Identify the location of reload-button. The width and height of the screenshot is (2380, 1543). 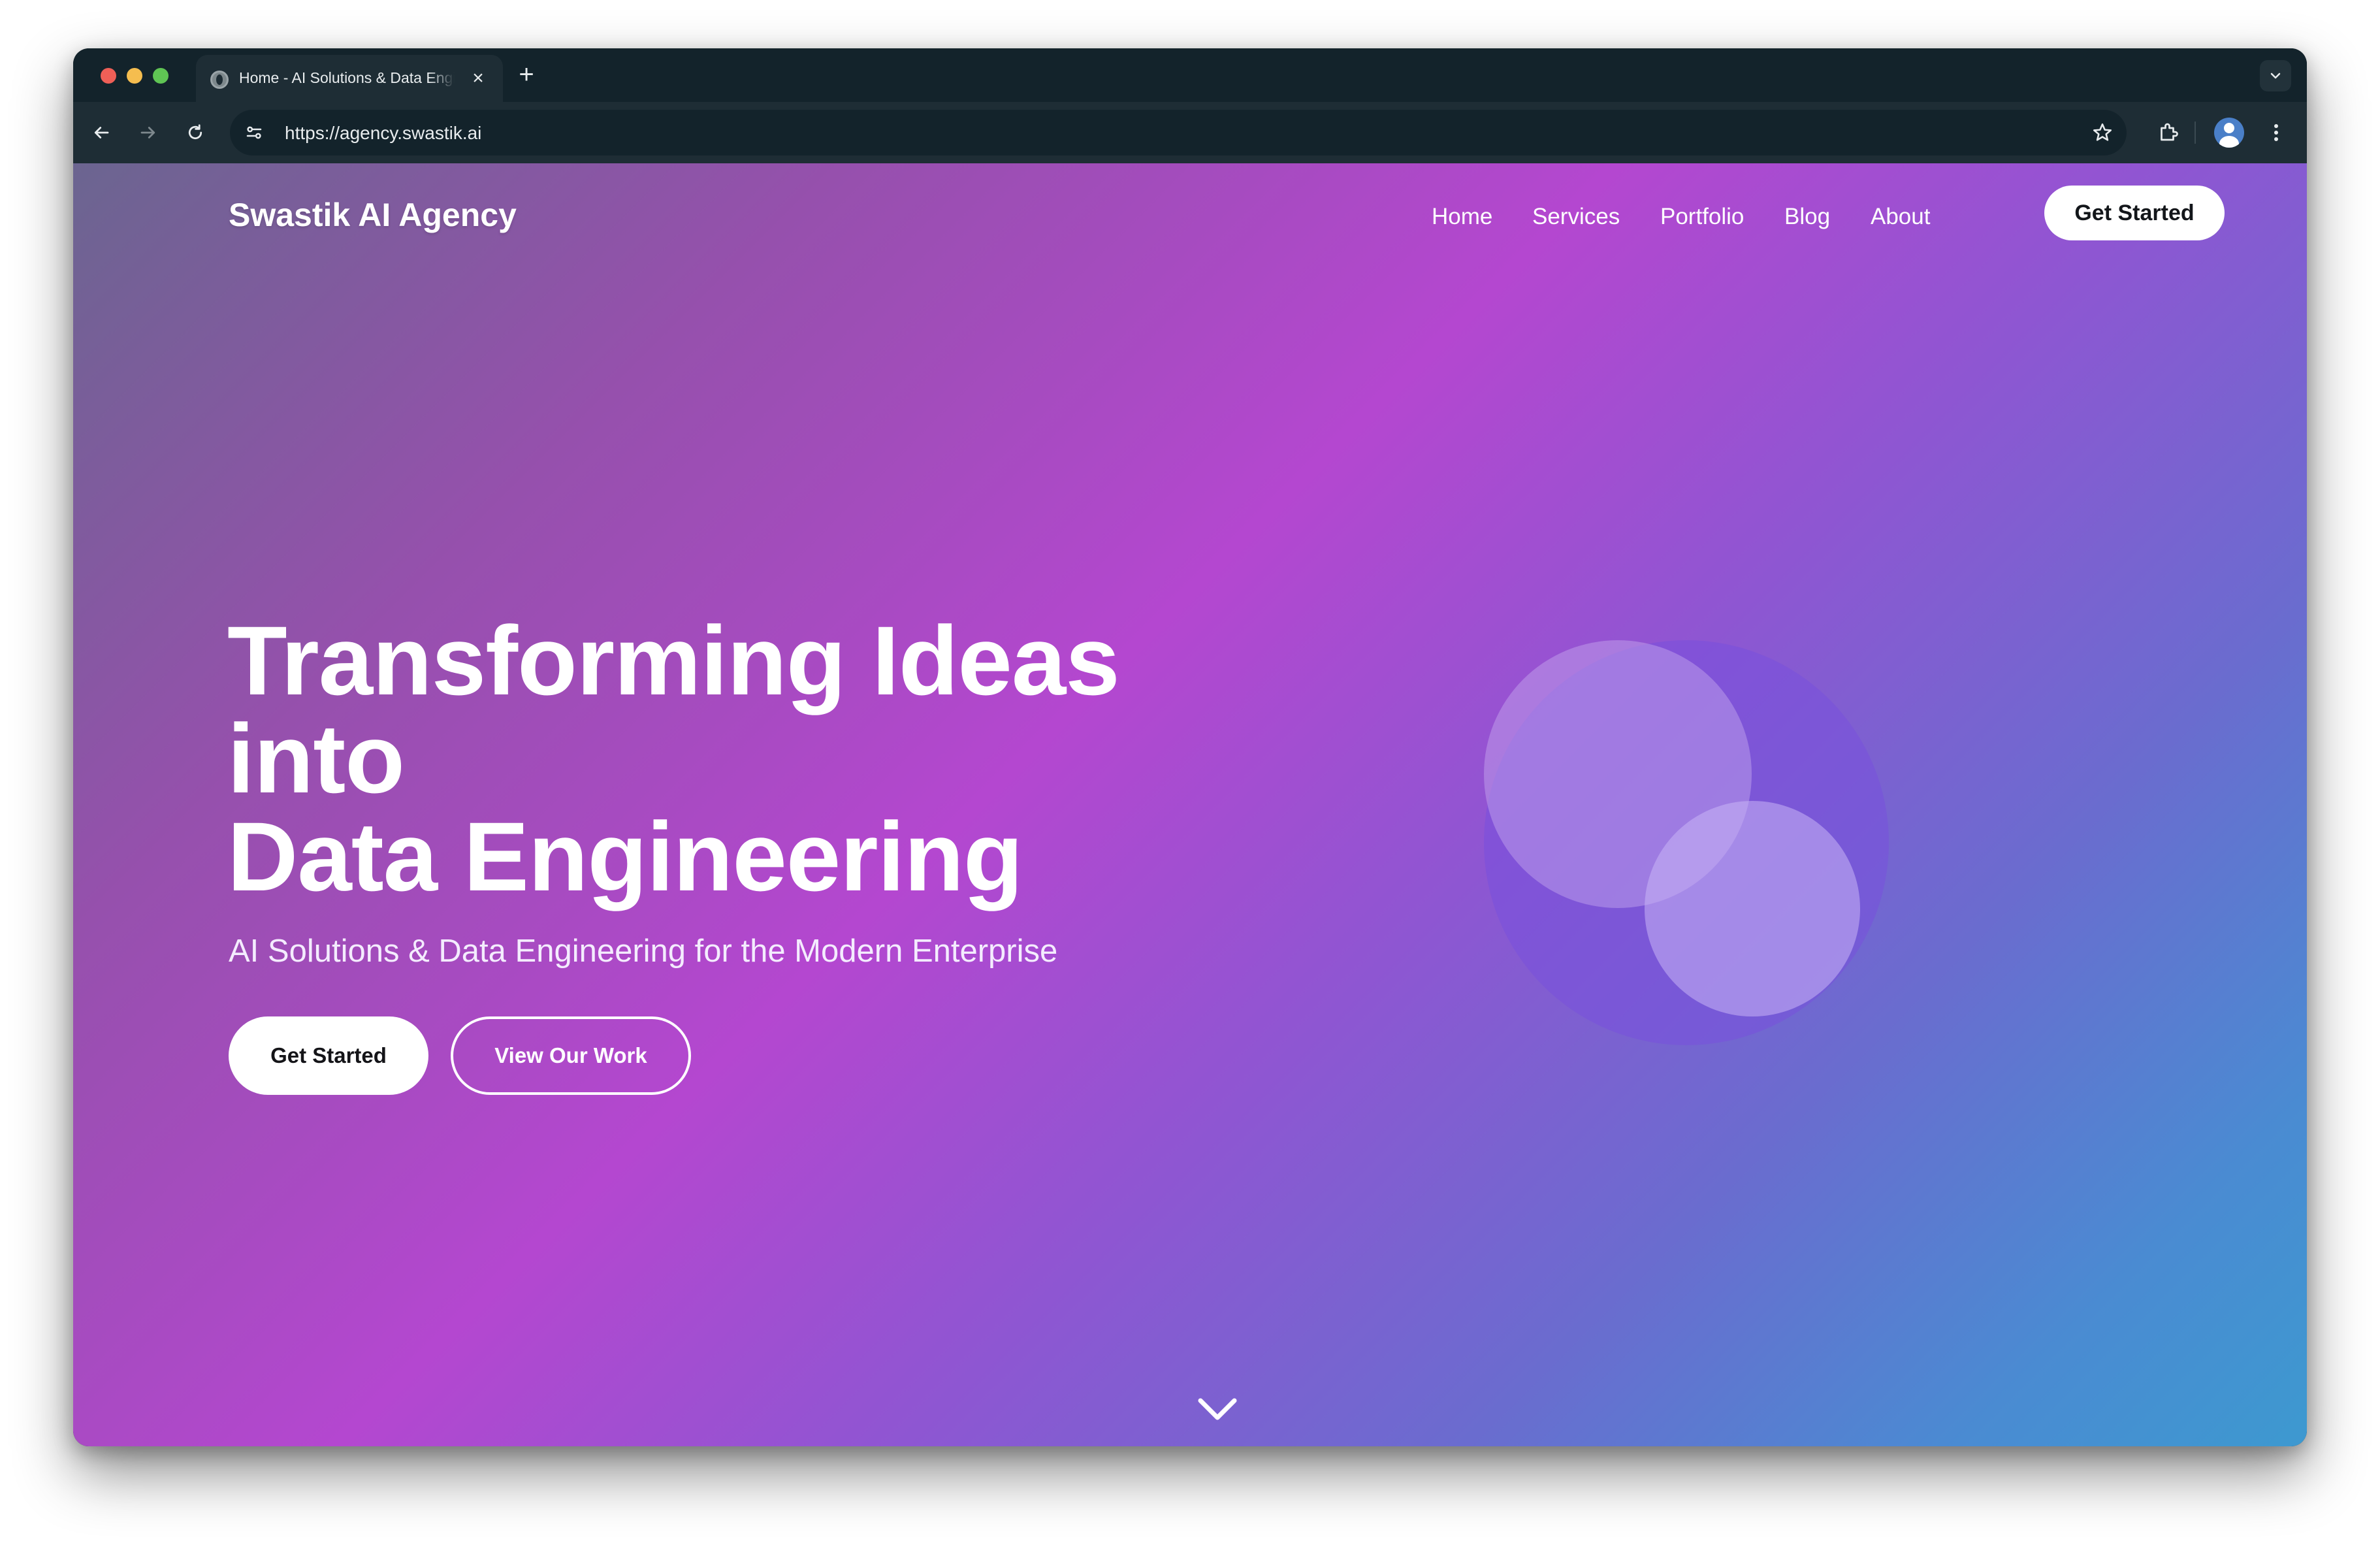
(195, 133).